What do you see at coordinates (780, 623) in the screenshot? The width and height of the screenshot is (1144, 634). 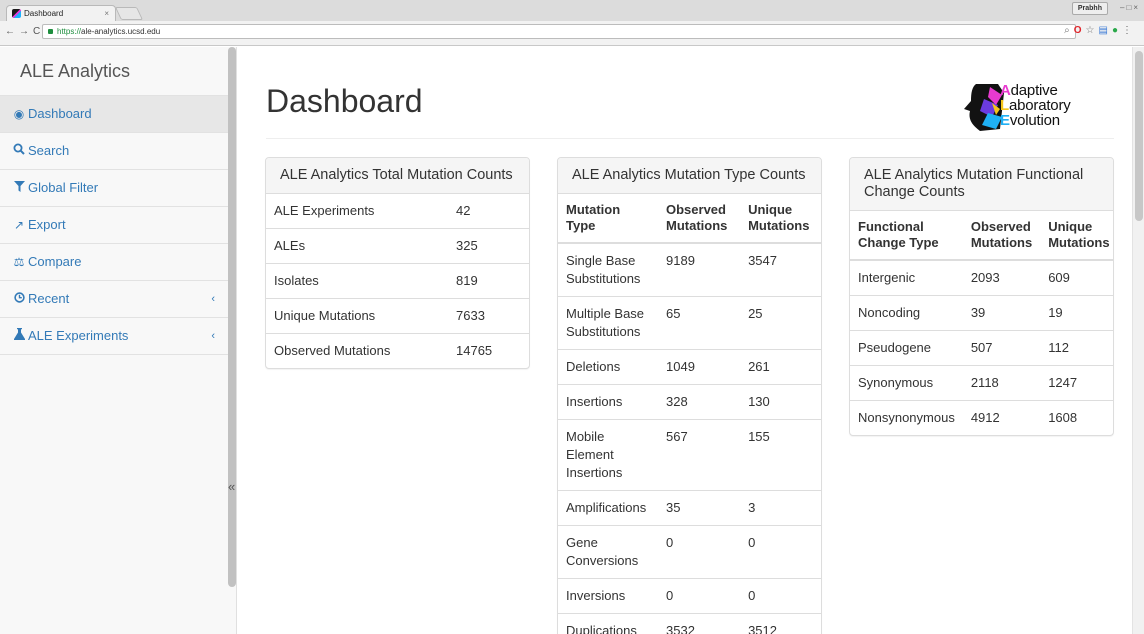 I see `cell-unique: 3512` at bounding box center [780, 623].